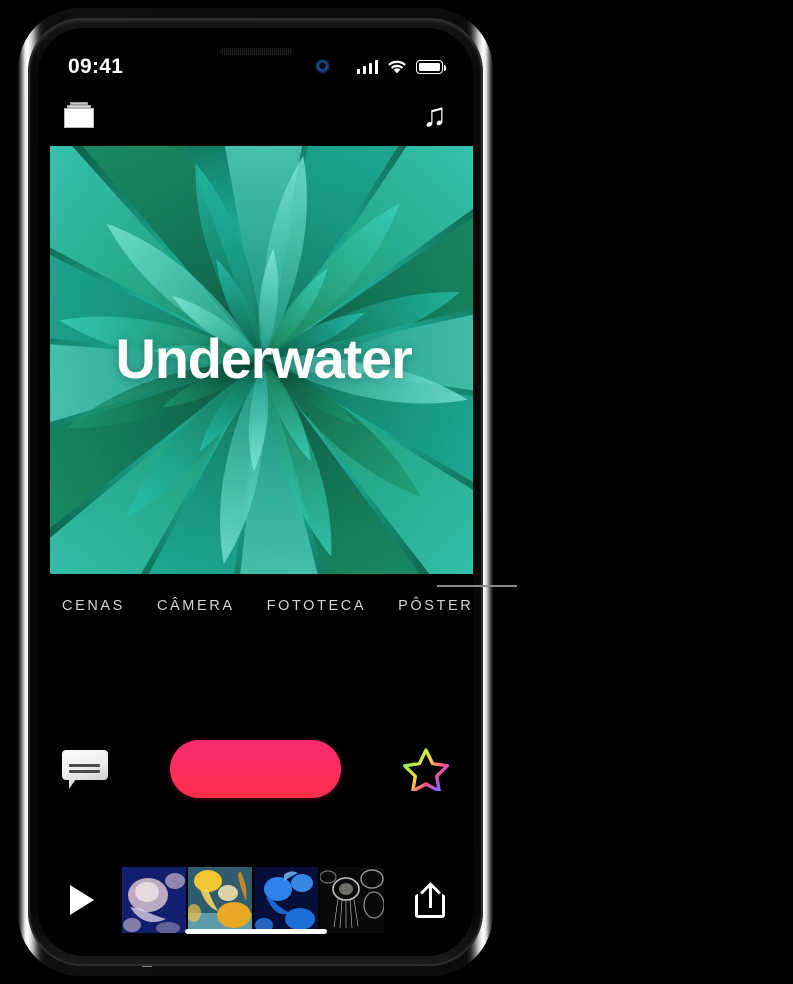 The height and width of the screenshot is (984, 793). What do you see at coordinates (196, 606) in the screenshot?
I see `tab-camera: CÂMERA` at bounding box center [196, 606].